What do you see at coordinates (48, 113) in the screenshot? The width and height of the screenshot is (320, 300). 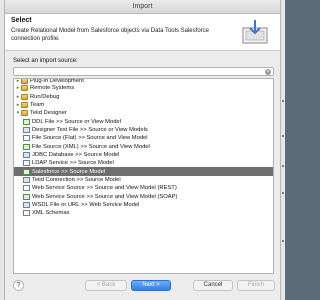 I see `tree-item-label: Teiid Designer` at bounding box center [48, 113].